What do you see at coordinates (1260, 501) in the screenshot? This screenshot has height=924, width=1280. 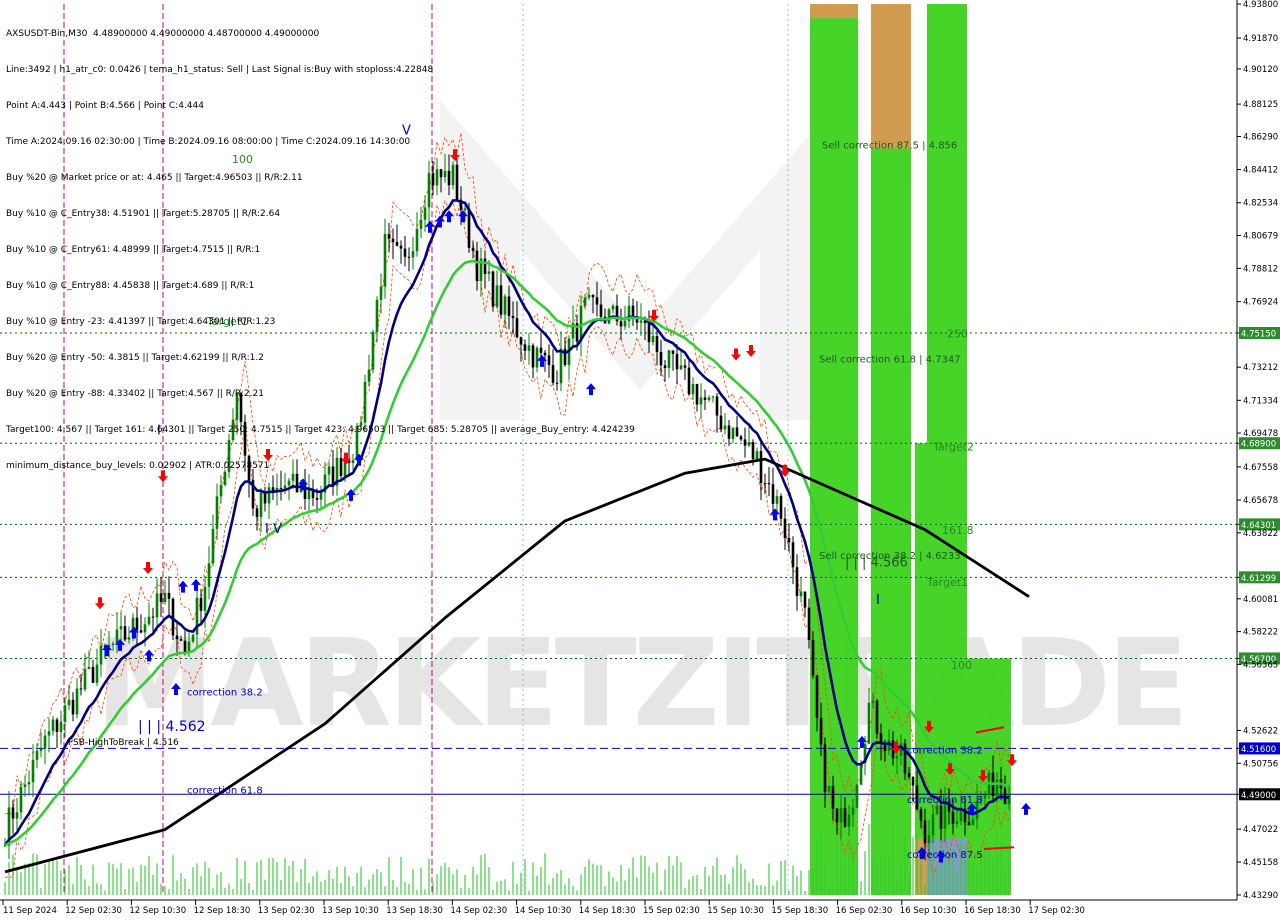 I see `price-tick-label: 4.65678` at bounding box center [1260, 501].